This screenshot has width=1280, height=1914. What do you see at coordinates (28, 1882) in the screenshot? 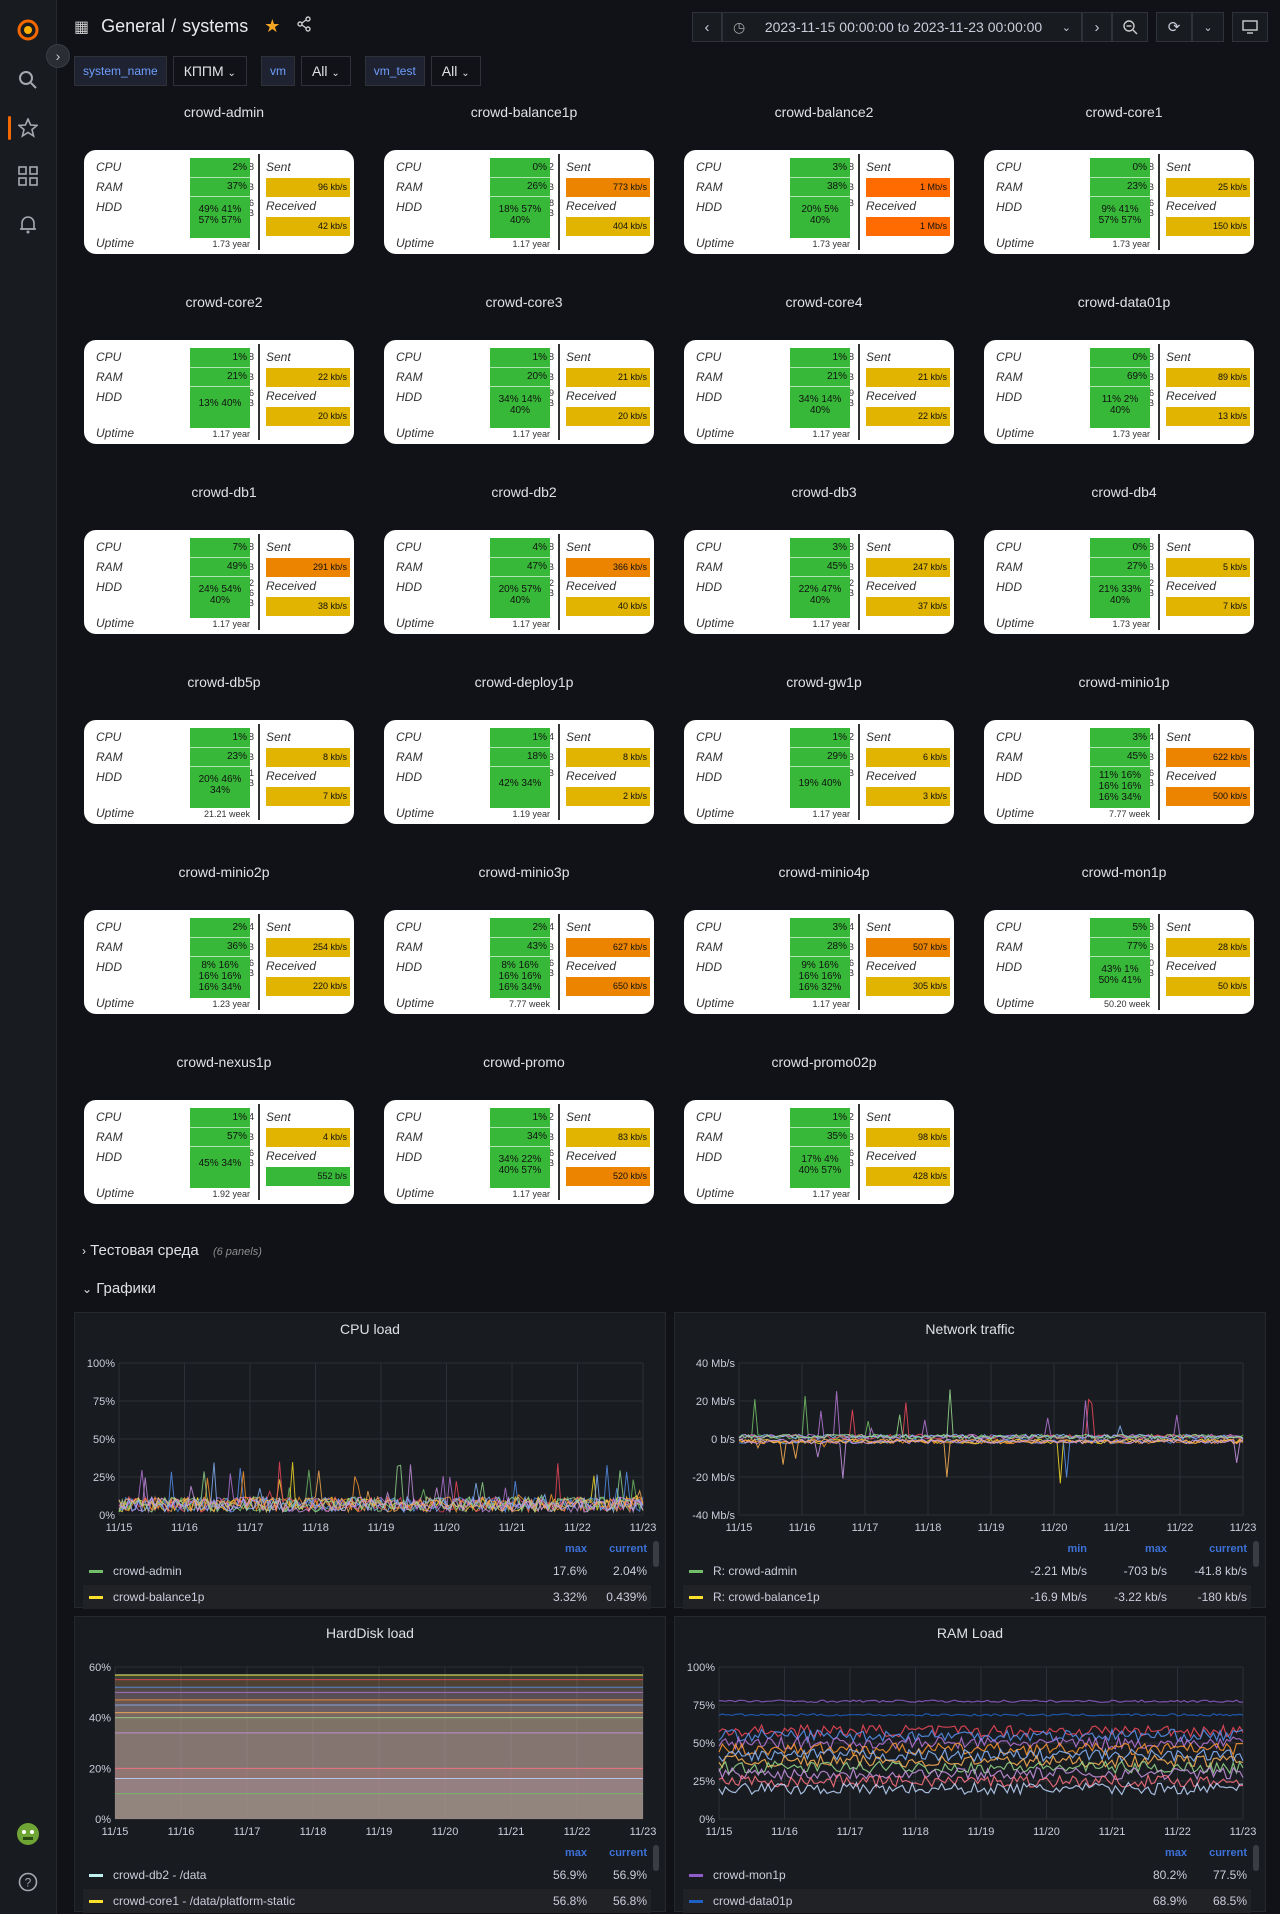
I see `help-icon: ?` at bounding box center [28, 1882].